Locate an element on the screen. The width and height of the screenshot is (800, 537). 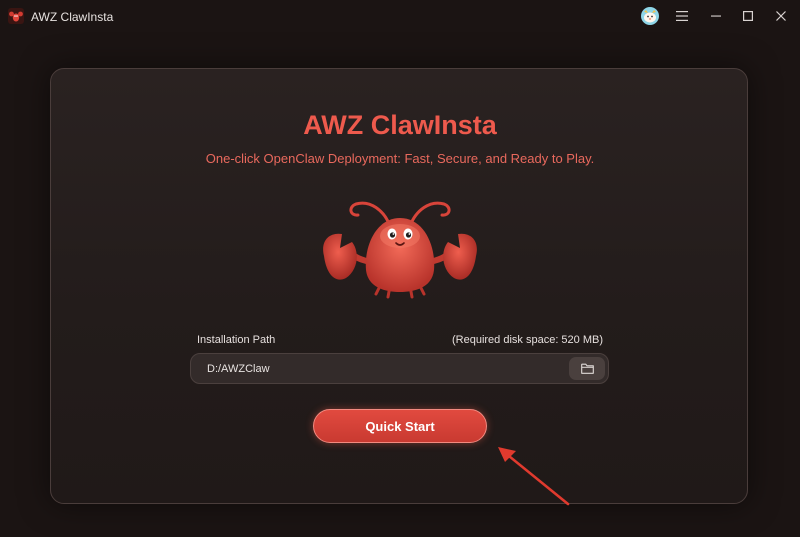
lobster-mascot-icon is located at coordinates (400, 250).